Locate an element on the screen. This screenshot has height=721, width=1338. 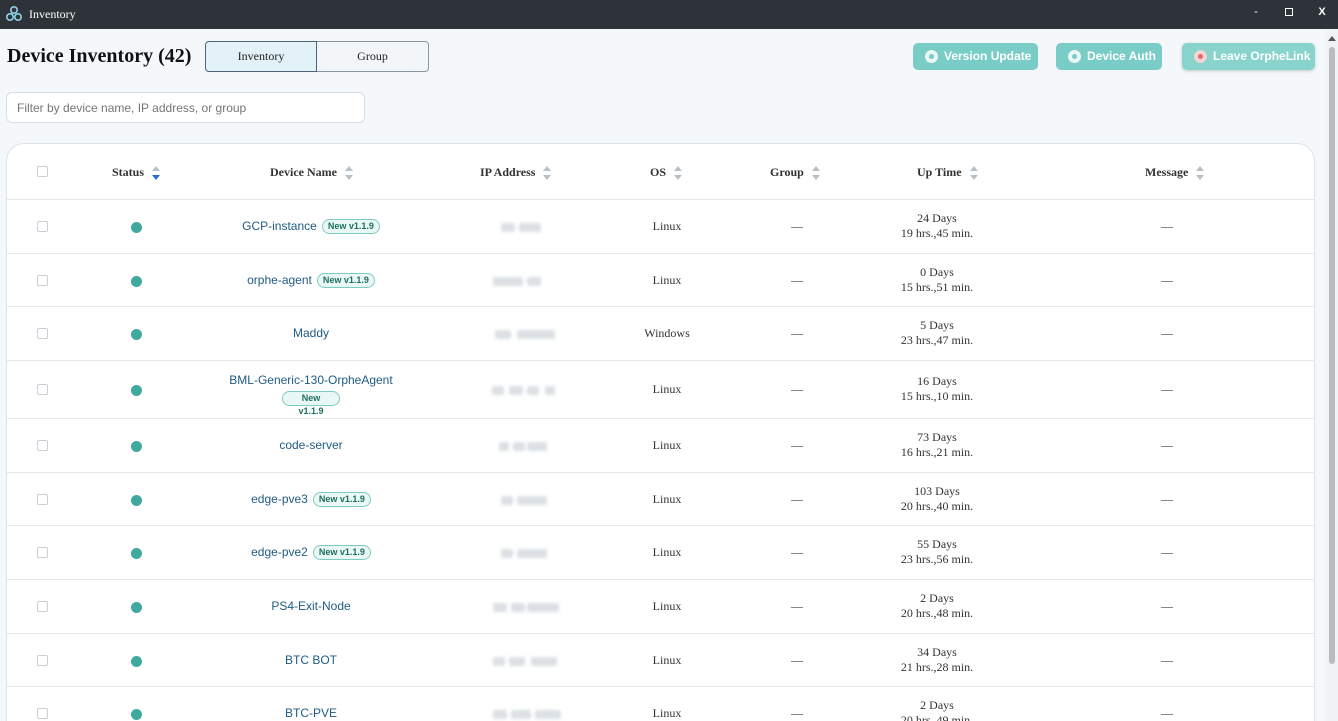
leave-orphelink-button: Leave OrpheLink is located at coordinates (1248, 56).